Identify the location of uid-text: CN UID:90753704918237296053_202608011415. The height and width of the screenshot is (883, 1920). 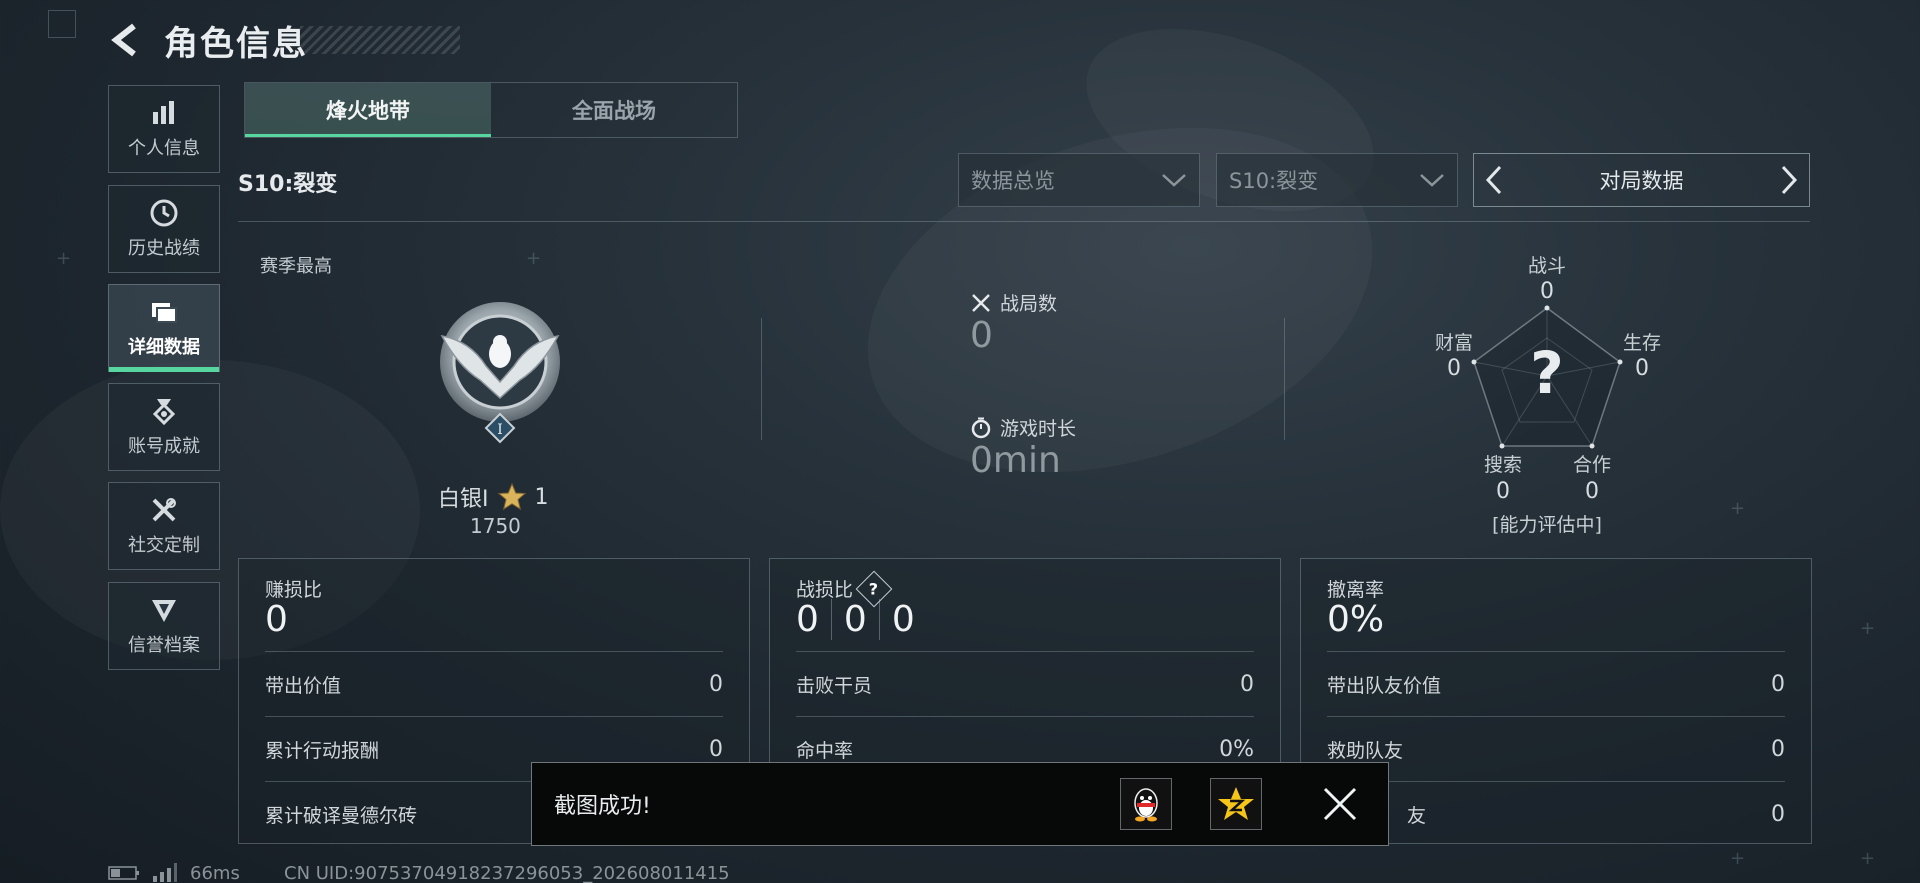
(507, 873).